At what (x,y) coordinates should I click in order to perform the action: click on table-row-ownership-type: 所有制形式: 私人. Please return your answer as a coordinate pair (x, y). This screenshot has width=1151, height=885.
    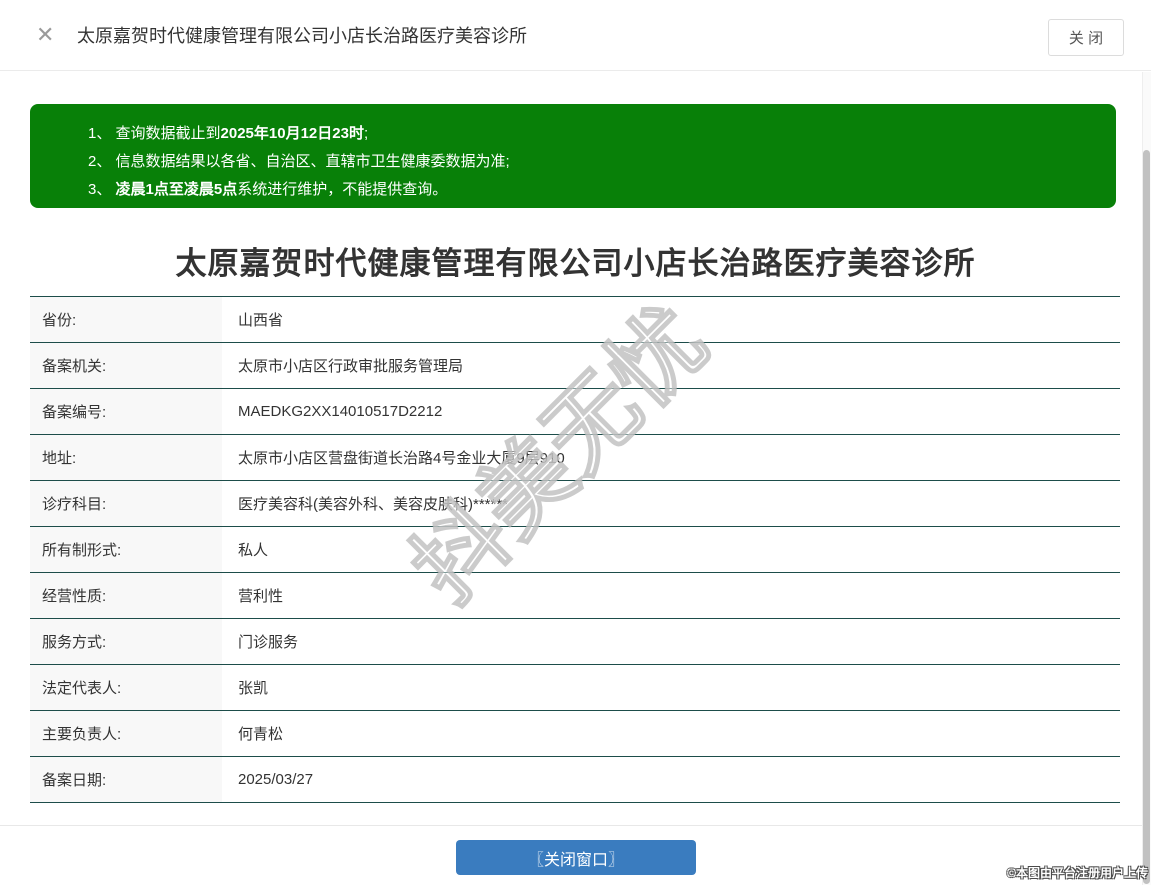
    Looking at the image, I should click on (575, 550).